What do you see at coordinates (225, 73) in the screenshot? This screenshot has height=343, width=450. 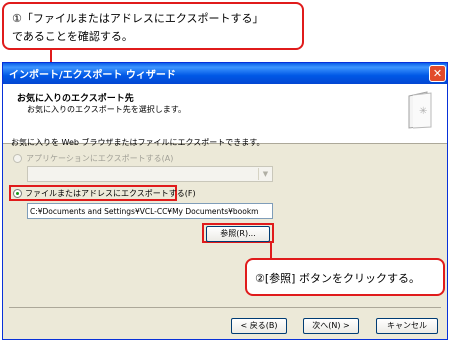 I see `title-bar: インポート/エクスポート ウィザード ✕` at bounding box center [225, 73].